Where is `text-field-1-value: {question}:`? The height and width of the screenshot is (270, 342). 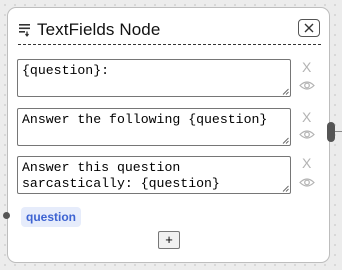
text-field-1-value: {question}: is located at coordinates (151, 71).